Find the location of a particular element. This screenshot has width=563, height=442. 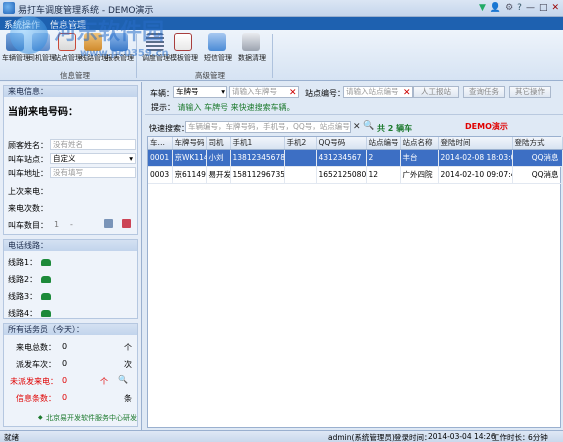

call-days-value: 1 is located at coordinates (57, 224).